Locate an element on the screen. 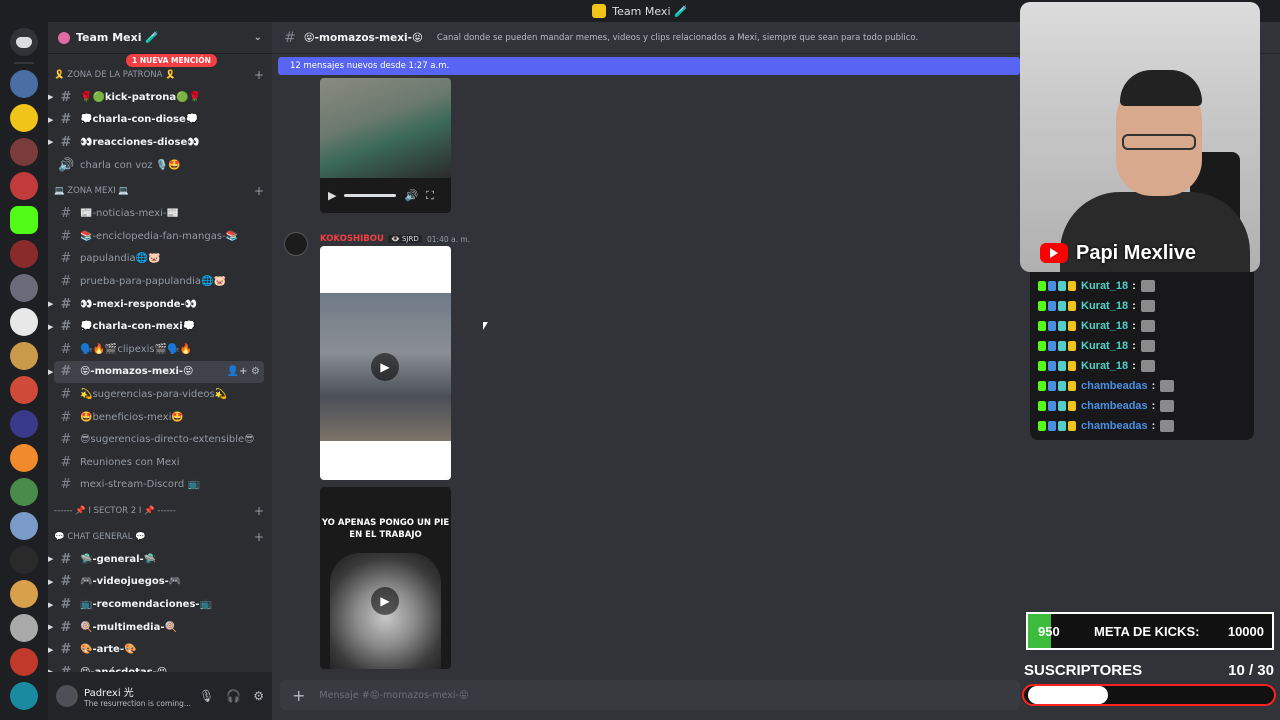 The height and width of the screenshot is (720, 1280). sidebar-channel: ▶ # 😝-momazos-mexi-😝 👤+ ⚙ is located at coordinates (156, 372).